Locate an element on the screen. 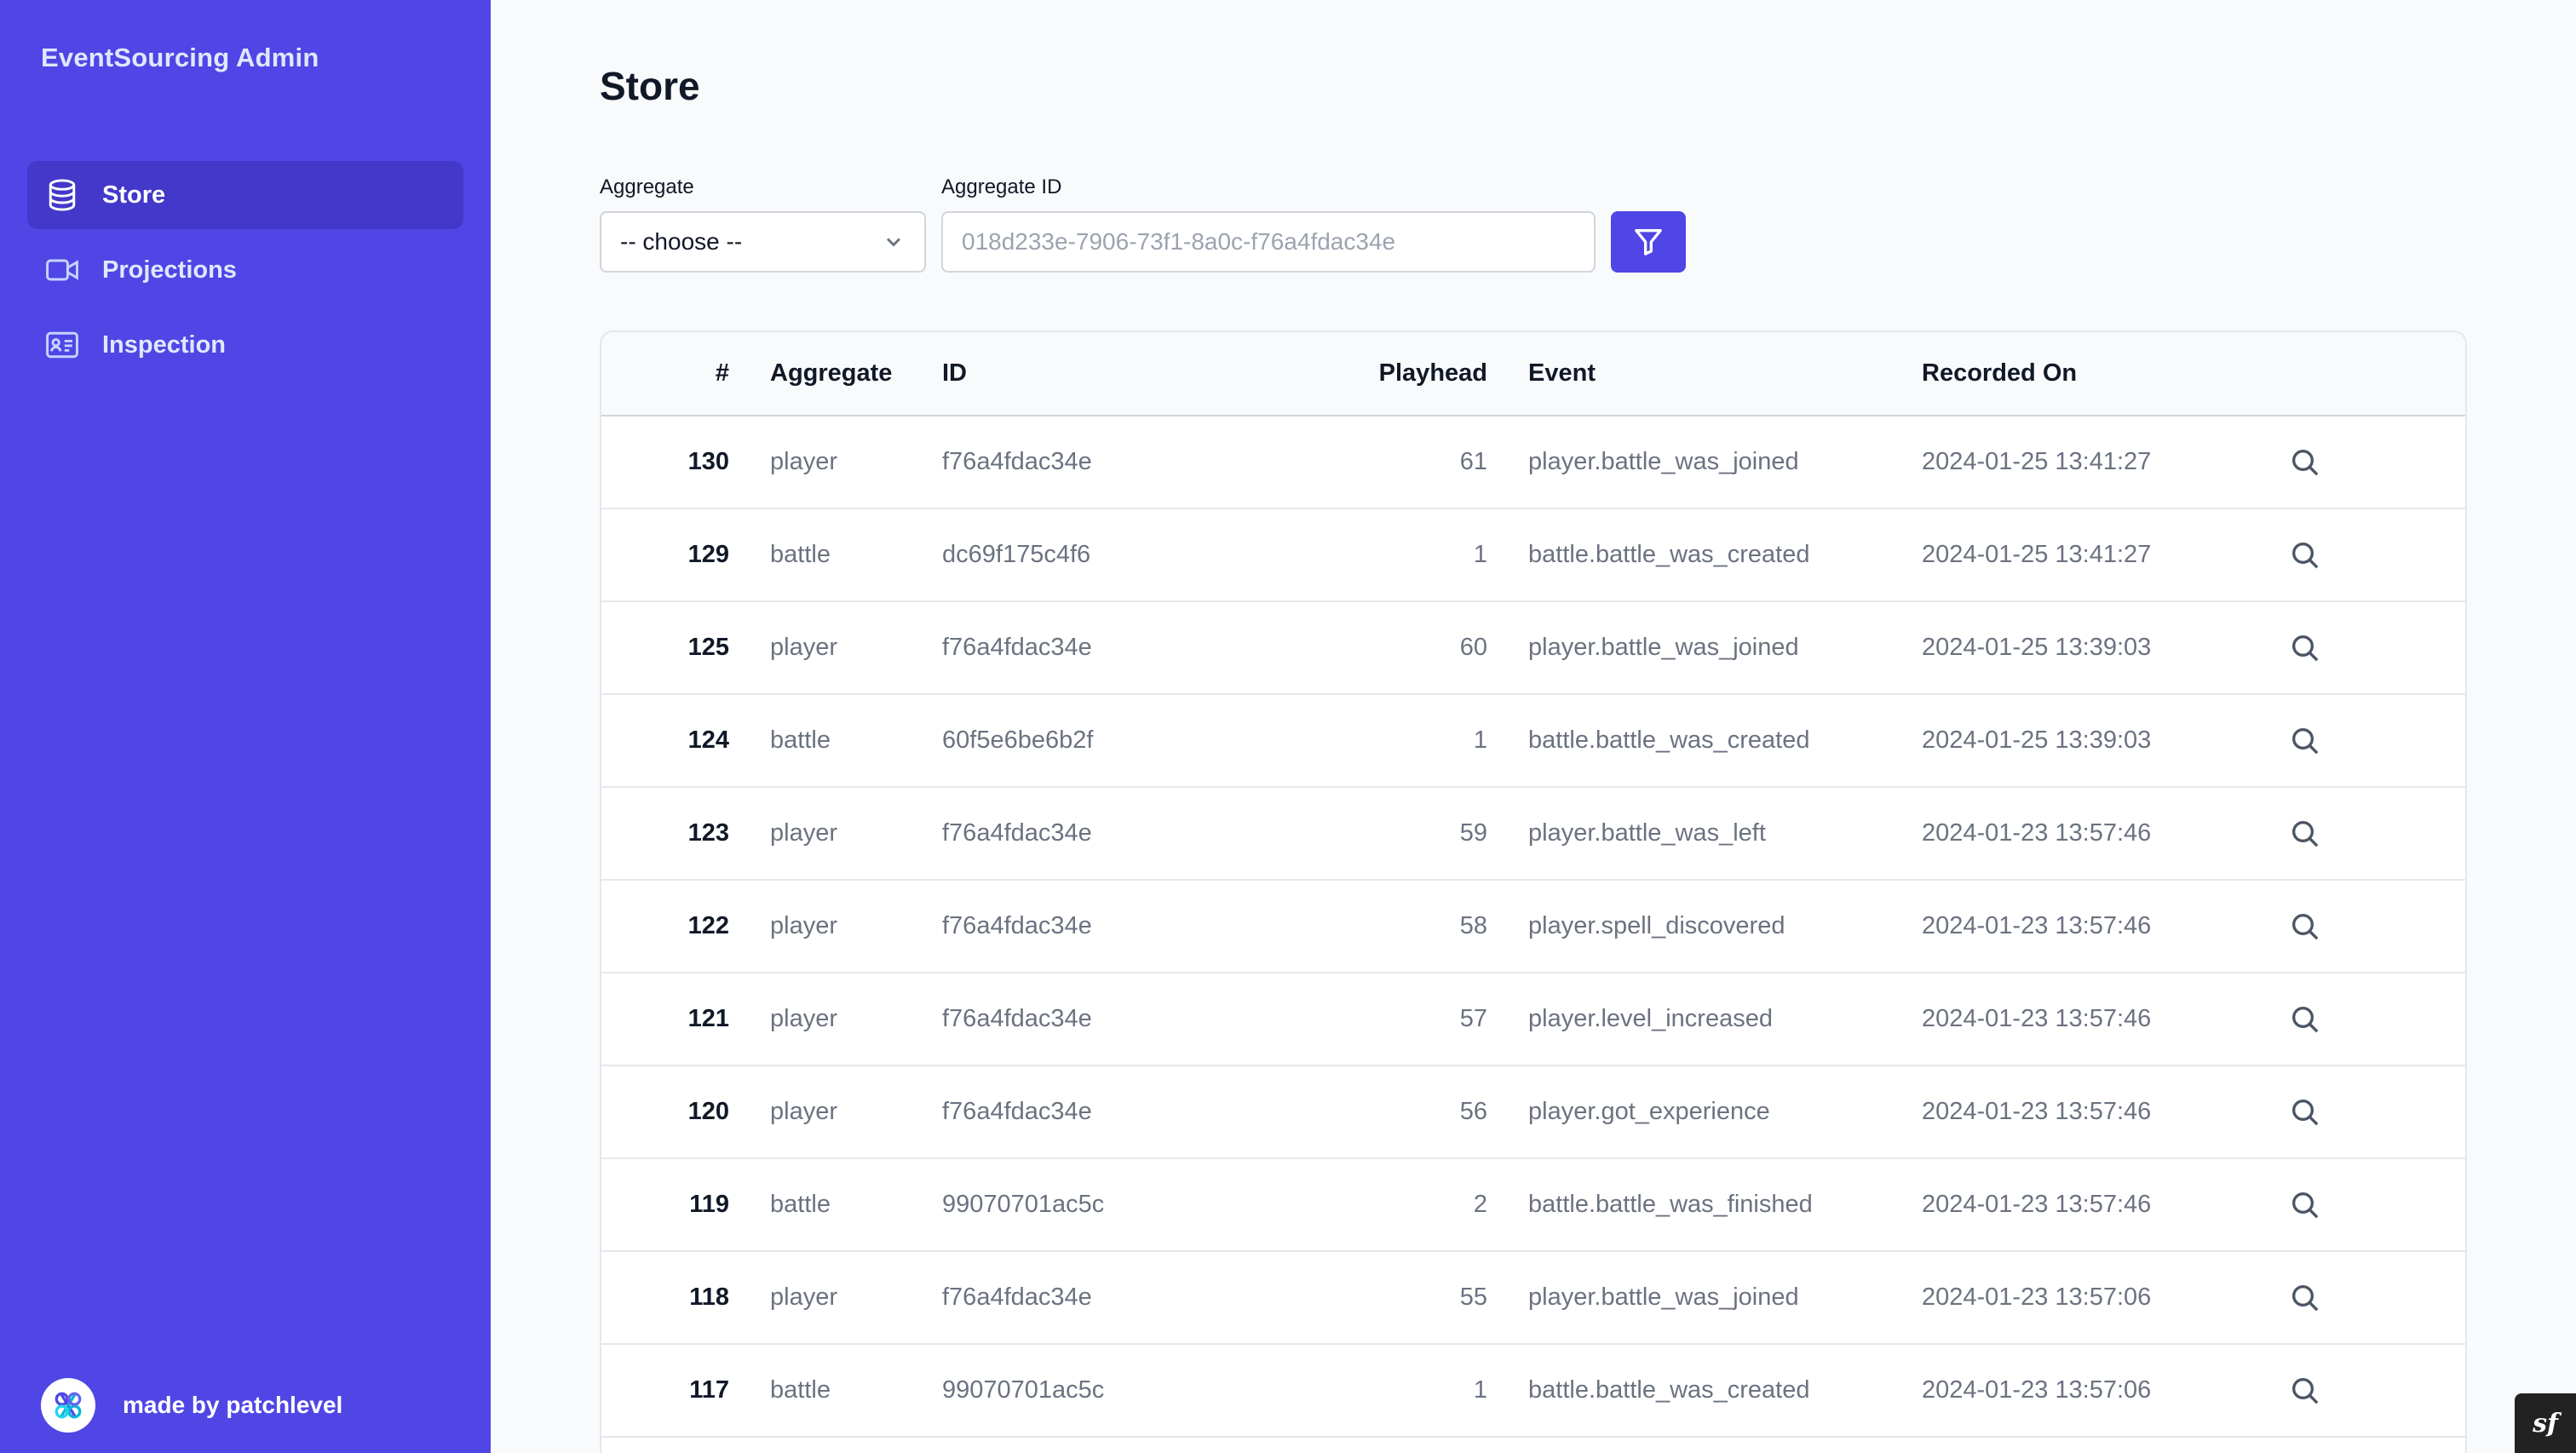 This screenshot has height=1453, width=2576. filter-button is located at coordinates (1649, 242).